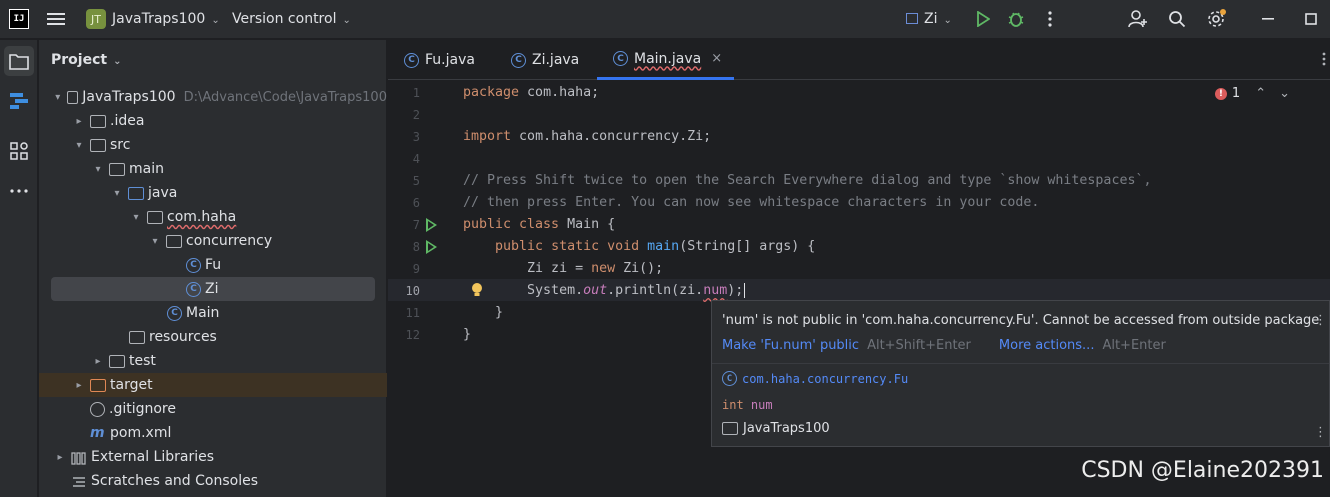  I want to click on chevron-up-icon: ⌃, so click(1260, 93).